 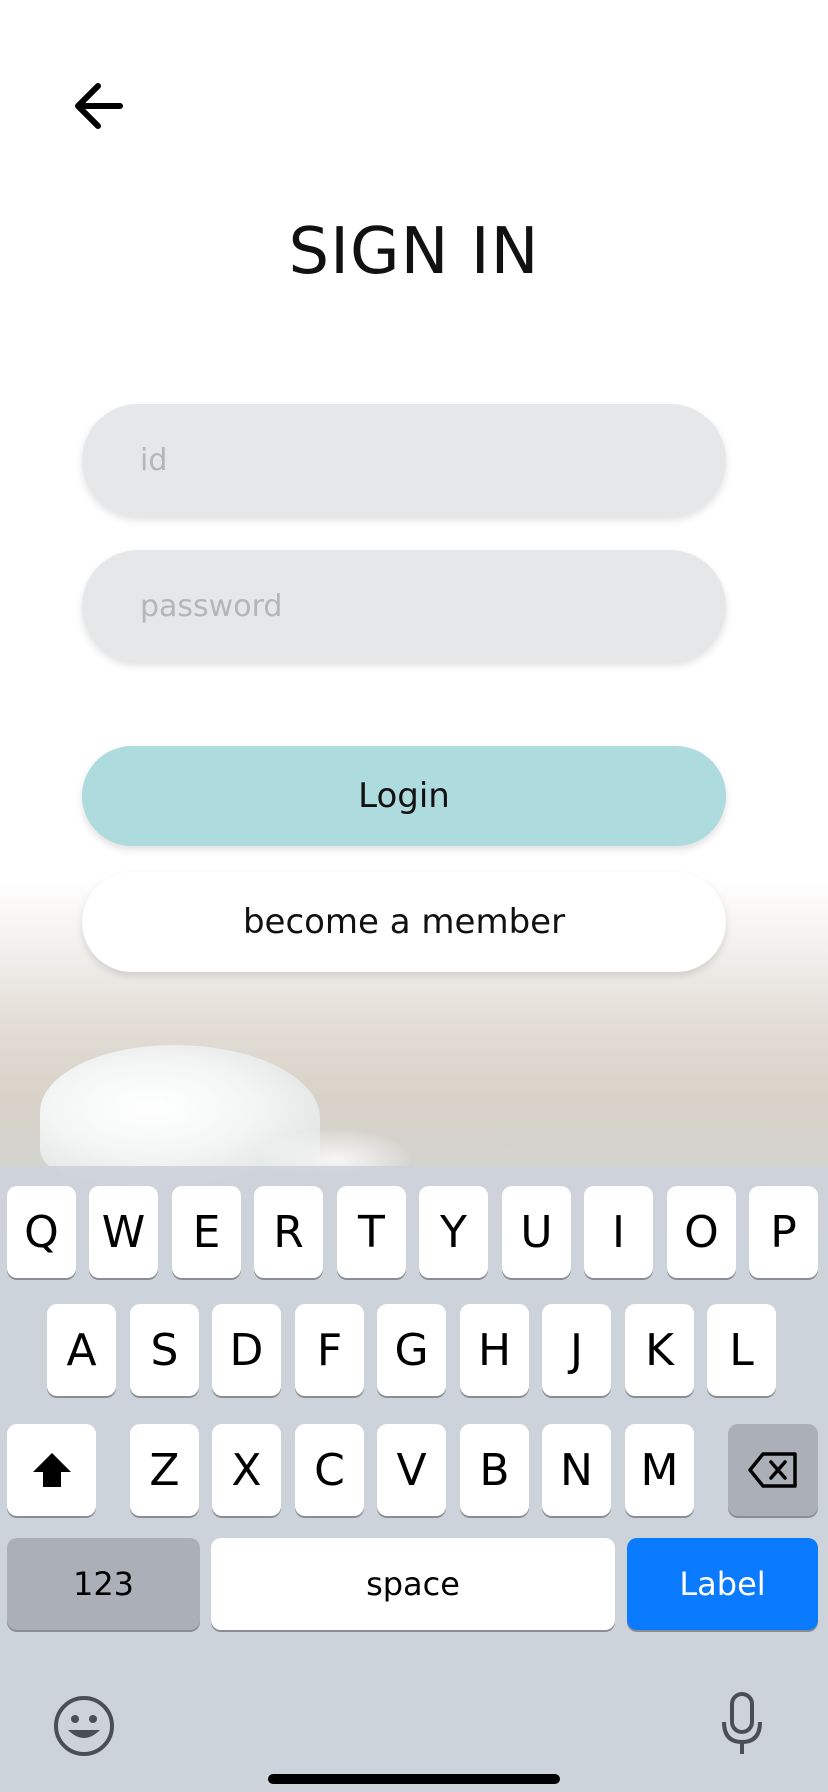 I want to click on arrow-left-icon, so click(x=99, y=106).